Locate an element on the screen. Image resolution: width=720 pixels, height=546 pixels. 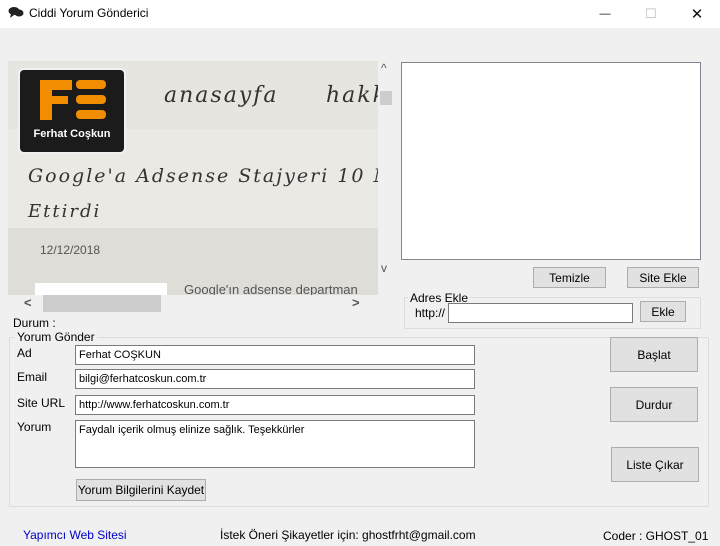
horizontal-scroll-thumb is located at coordinates (102, 303).